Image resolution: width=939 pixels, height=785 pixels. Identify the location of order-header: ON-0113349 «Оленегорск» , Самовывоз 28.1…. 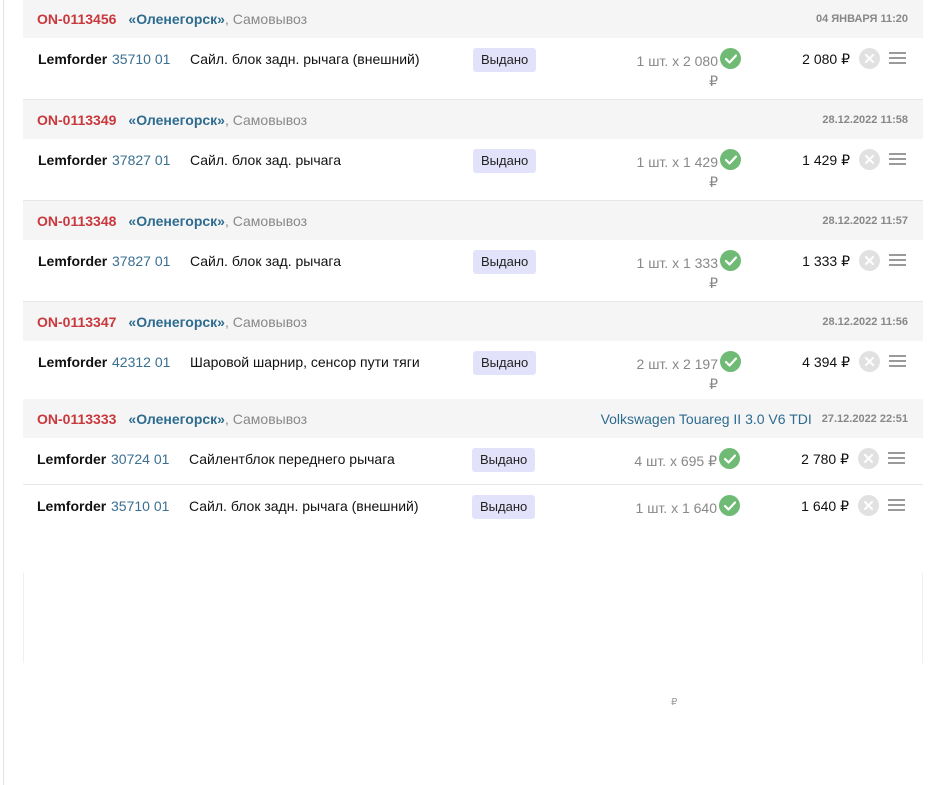
(473, 119).